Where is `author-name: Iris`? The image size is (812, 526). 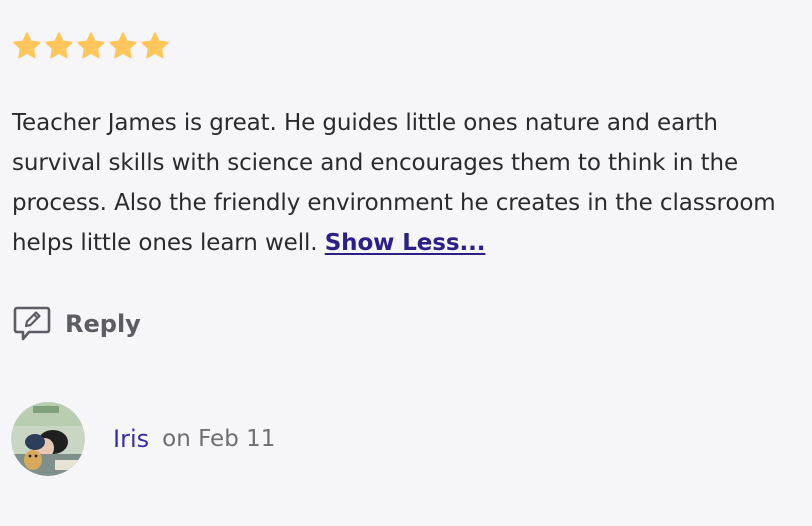 author-name: Iris is located at coordinates (131, 439).